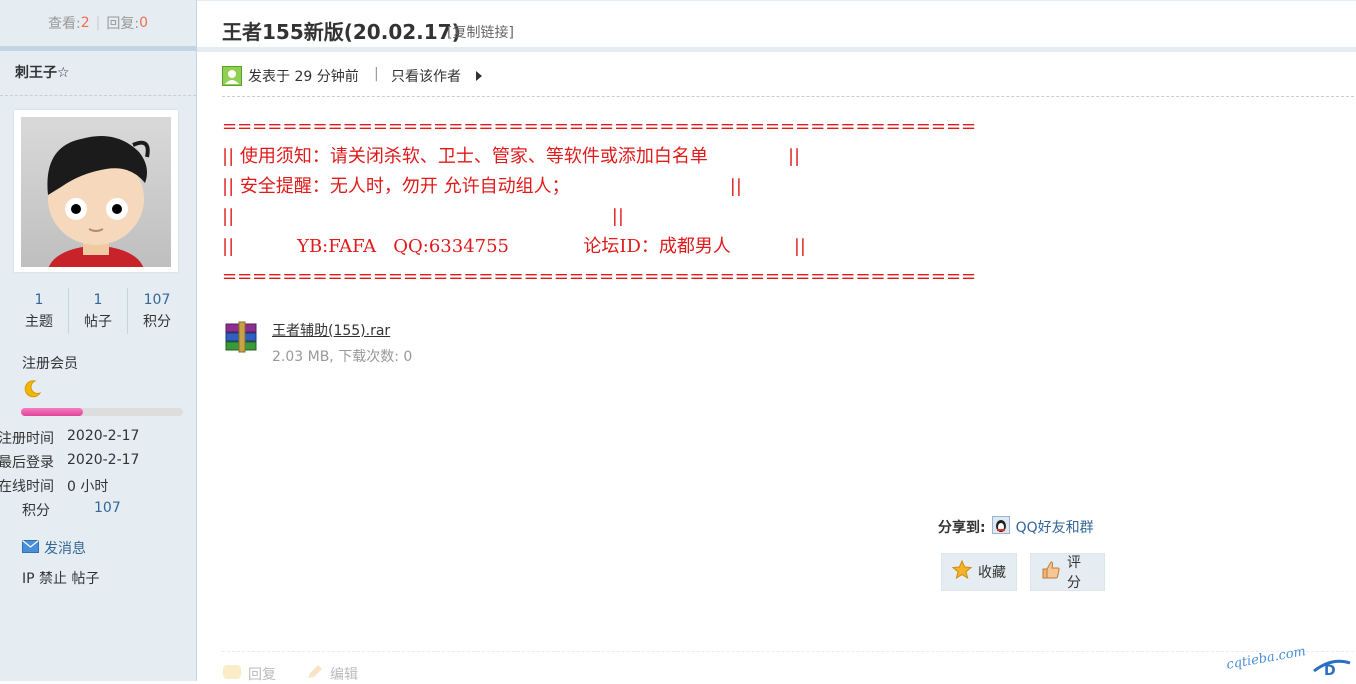  What do you see at coordinates (317, 341) in the screenshot?
I see `attachment: 王者辅助(155).rar 2.03 MB, 下载次数: 0` at bounding box center [317, 341].